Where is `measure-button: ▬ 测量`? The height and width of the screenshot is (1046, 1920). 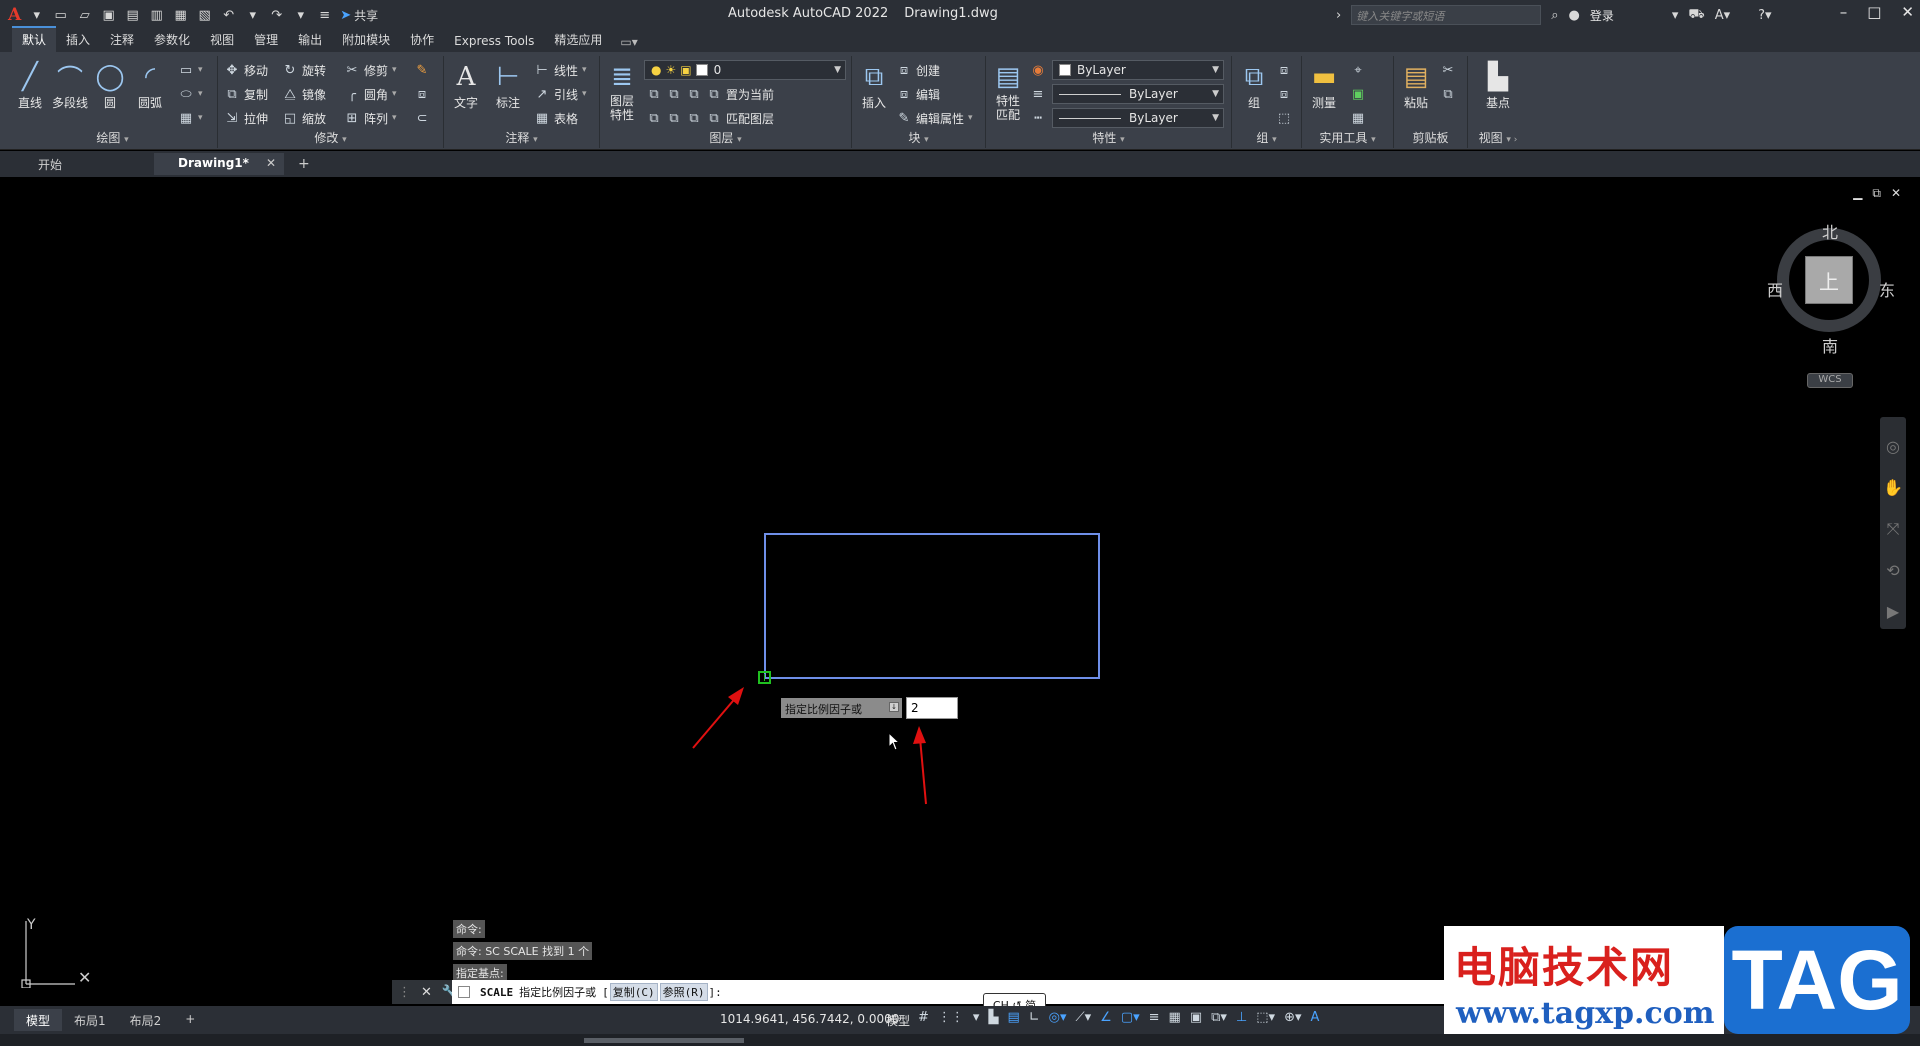
measure-button: ▬ 测量 is located at coordinates (1324, 85).